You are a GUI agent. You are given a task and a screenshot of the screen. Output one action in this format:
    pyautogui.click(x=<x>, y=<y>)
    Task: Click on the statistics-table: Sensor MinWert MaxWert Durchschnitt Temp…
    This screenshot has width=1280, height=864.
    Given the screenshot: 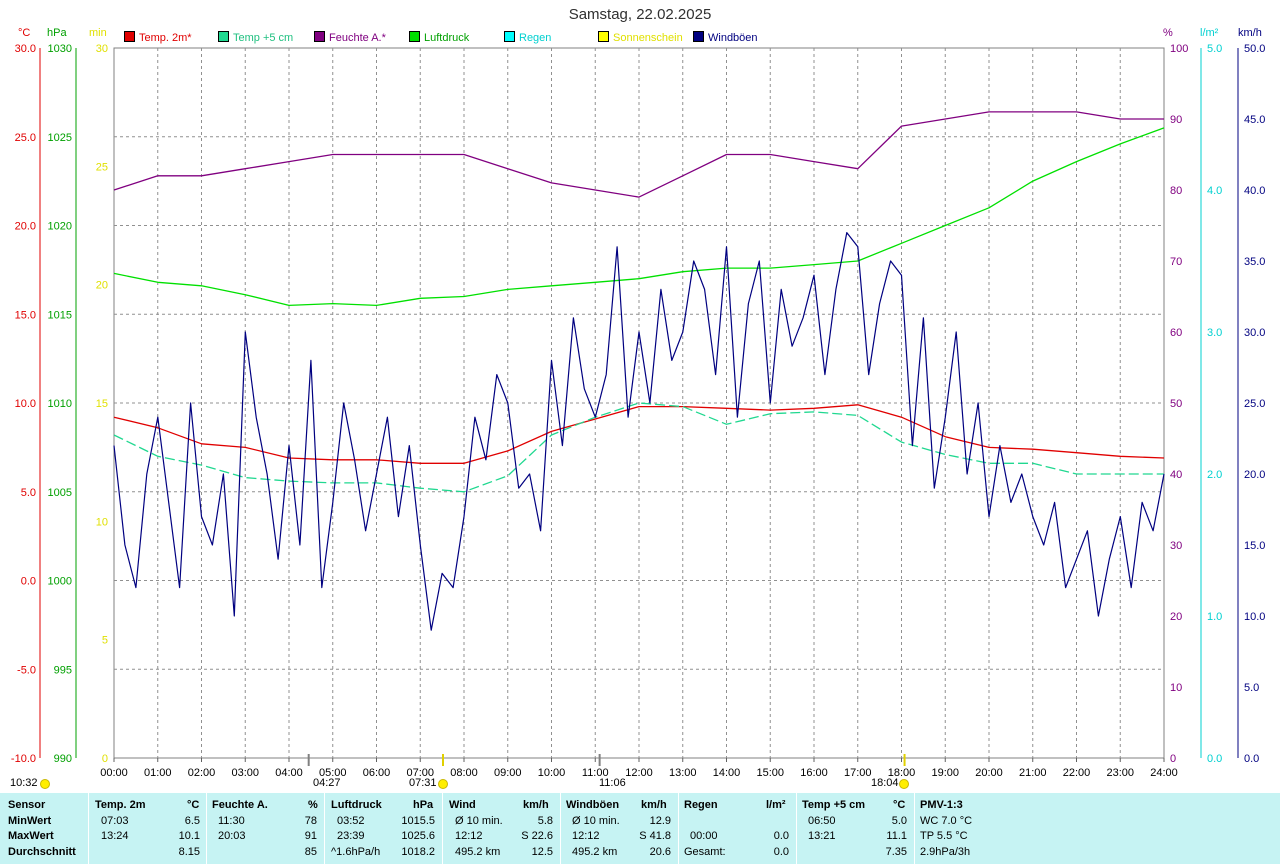 What is the action you would take?
    pyautogui.click(x=640, y=828)
    